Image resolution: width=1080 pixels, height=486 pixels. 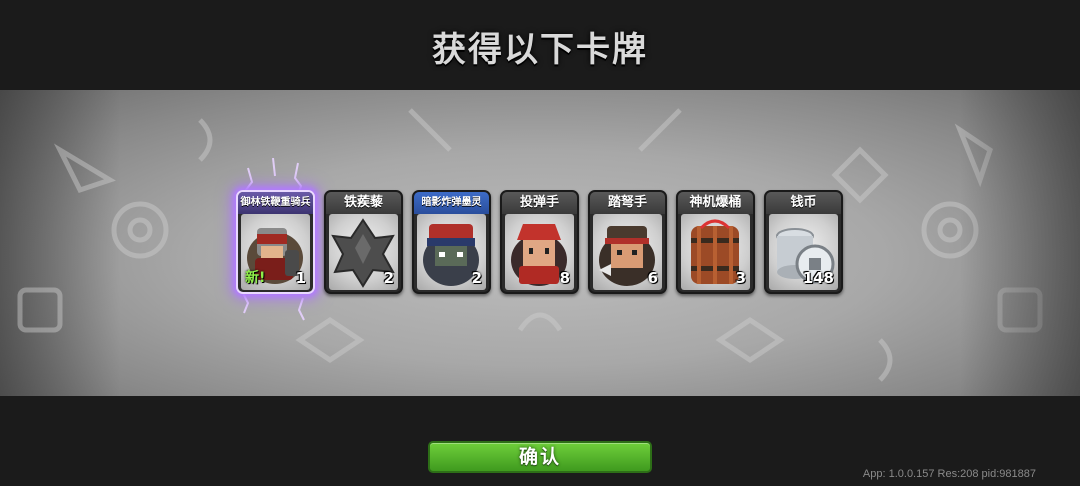 What do you see at coordinates (564, 278) in the screenshot?
I see `card-count: 8` at bounding box center [564, 278].